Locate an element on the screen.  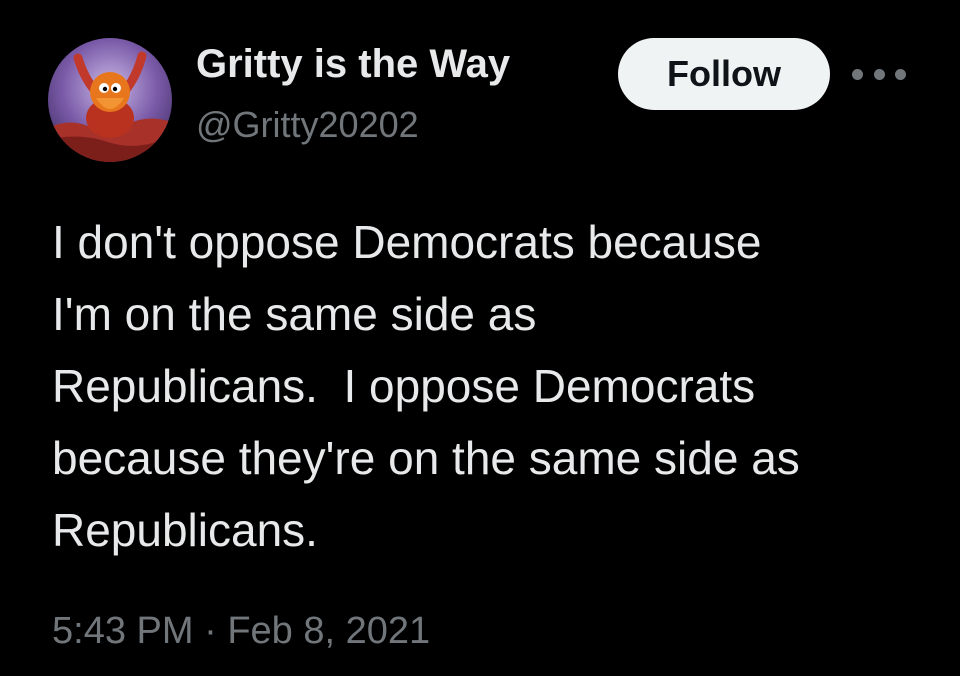
follow-button: Follow is located at coordinates (724, 74).